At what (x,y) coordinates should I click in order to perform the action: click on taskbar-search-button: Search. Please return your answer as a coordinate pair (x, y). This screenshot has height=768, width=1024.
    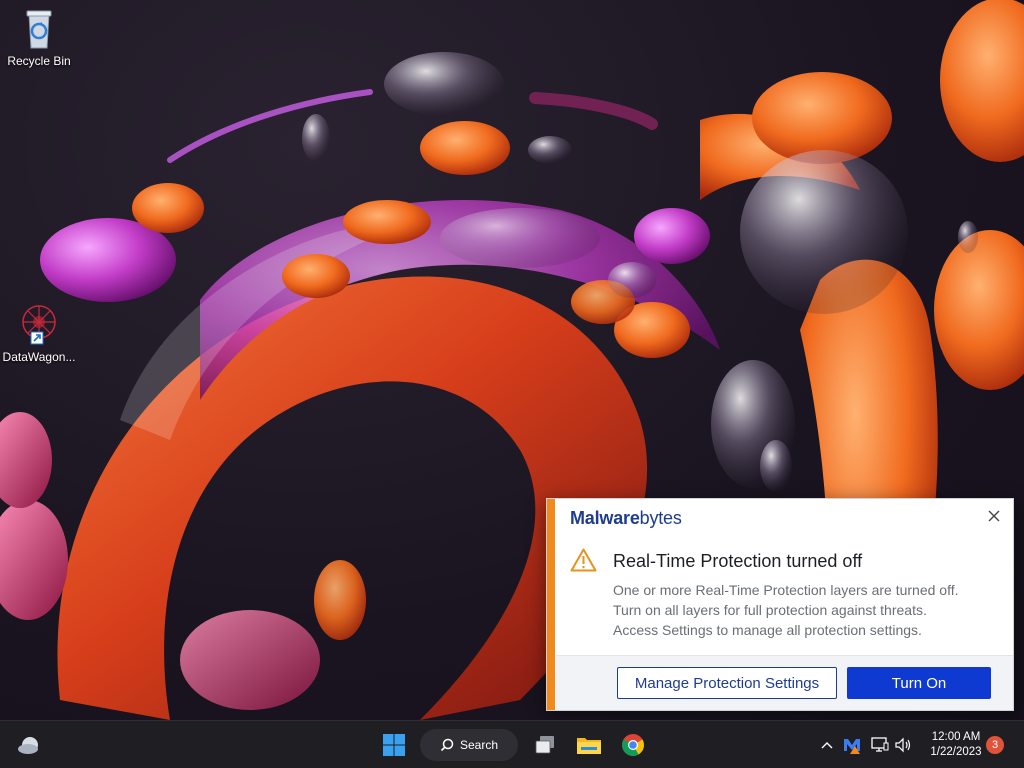
    Looking at the image, I should click on (469, 745).